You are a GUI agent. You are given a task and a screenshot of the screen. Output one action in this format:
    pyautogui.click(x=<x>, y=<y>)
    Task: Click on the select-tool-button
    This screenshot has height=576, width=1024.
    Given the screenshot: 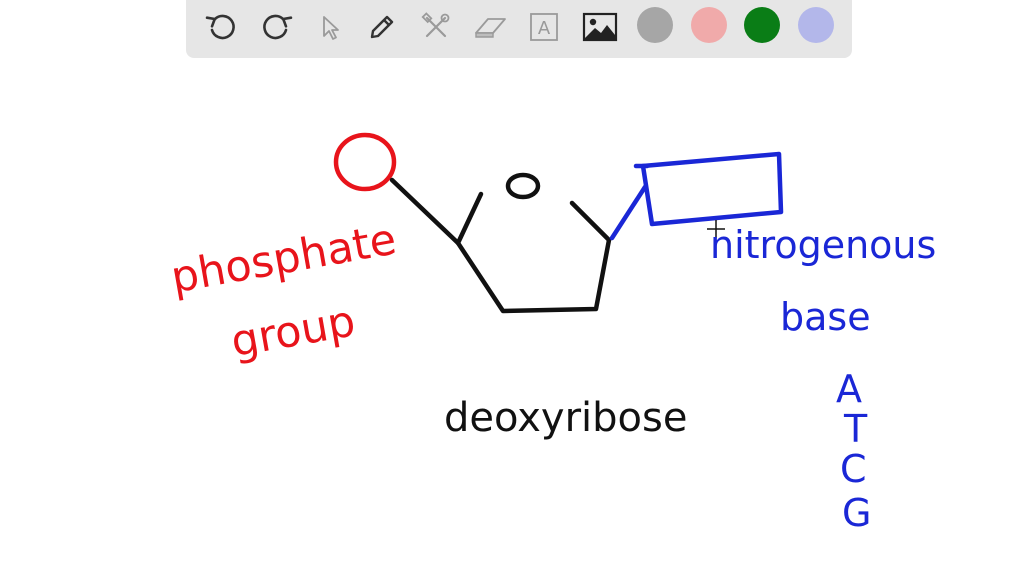 What is the action you would take?
    pyautogui.click(x=330, y=27)
    